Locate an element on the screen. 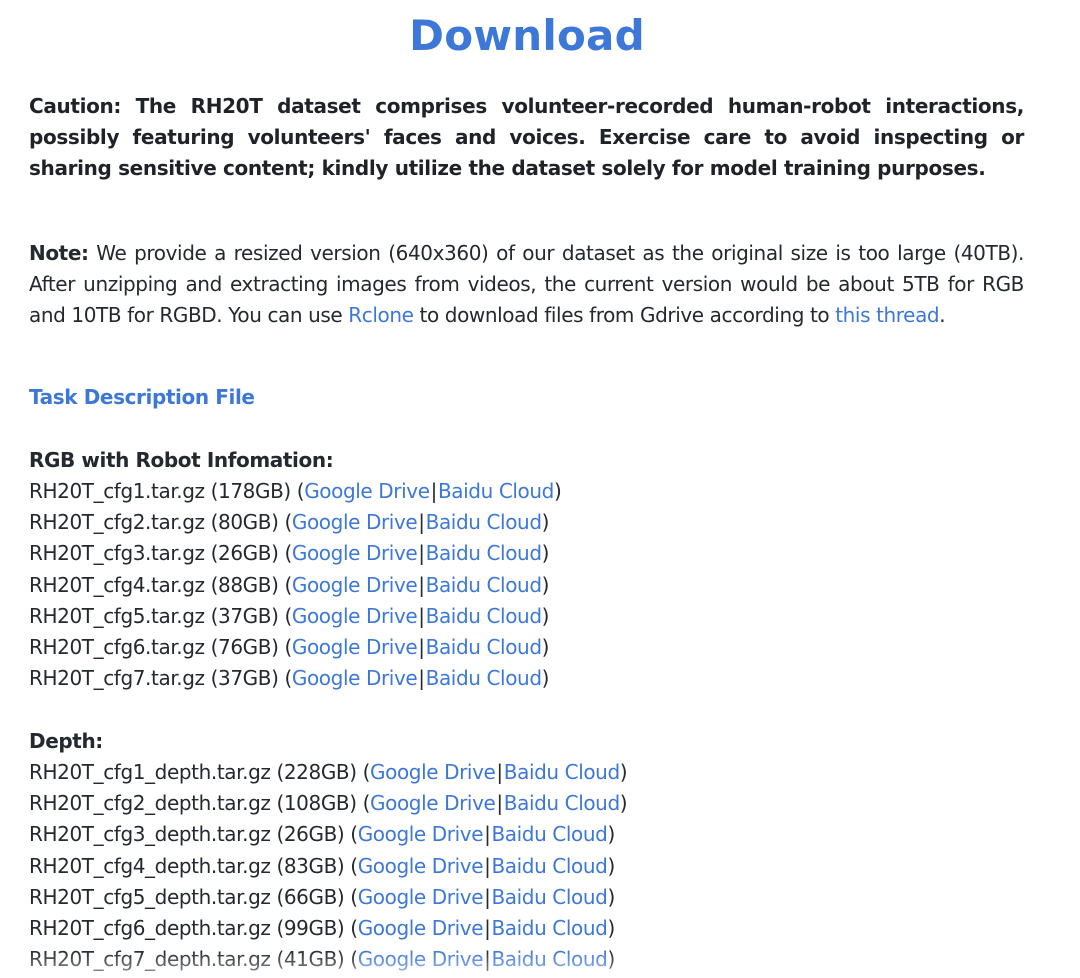 This screenshot has height=978, width=1080. file-name: RH20T_cfg5.tar.gz is located at coordinates (117, 615).